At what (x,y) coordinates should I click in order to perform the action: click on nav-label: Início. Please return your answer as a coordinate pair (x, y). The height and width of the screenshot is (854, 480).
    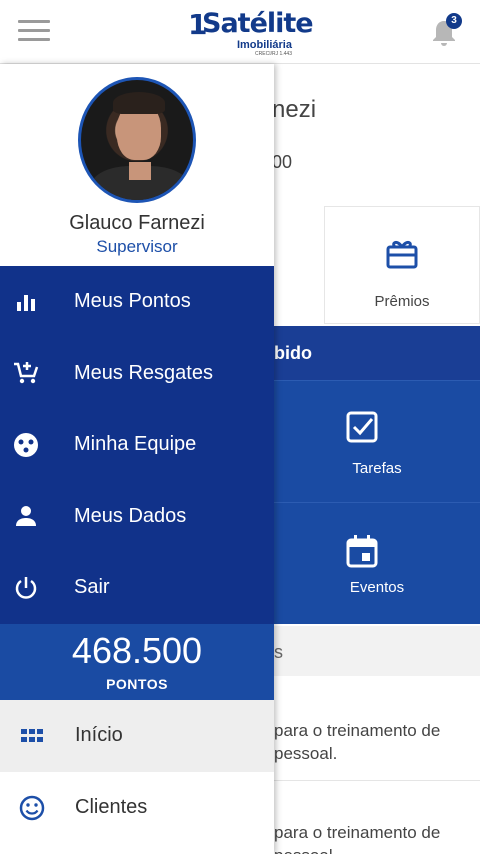
    Looking at the image, I should click on (99, 735).